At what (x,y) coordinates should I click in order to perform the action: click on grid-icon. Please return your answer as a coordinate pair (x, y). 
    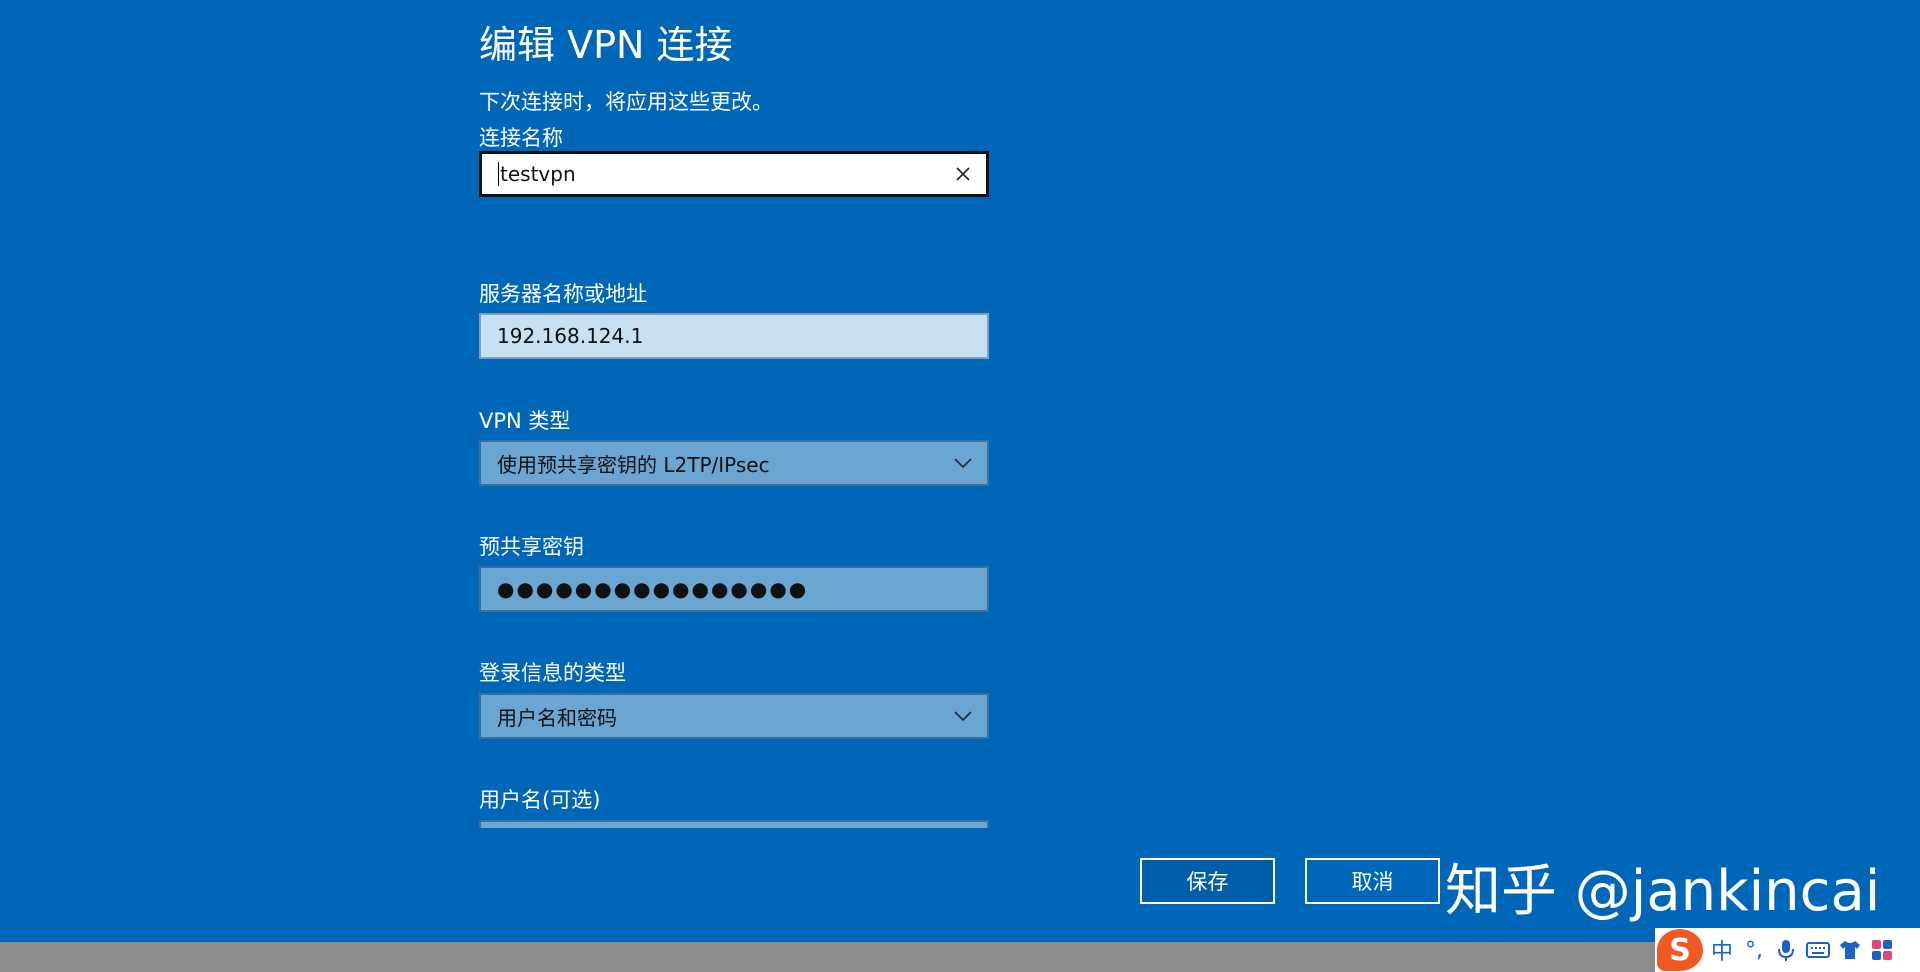
    Looking at the image, I should click on (1882, 950).